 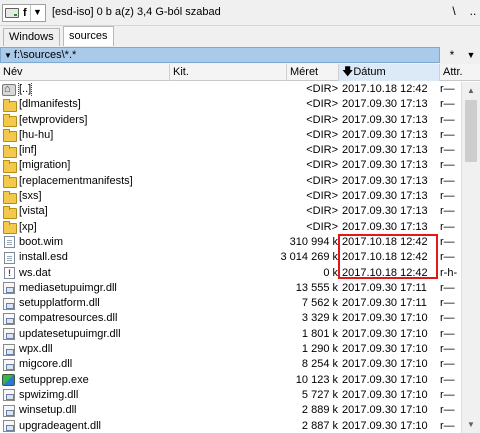 I want to click on file-name: [replacementmanifests], so click(x=76, y=180).